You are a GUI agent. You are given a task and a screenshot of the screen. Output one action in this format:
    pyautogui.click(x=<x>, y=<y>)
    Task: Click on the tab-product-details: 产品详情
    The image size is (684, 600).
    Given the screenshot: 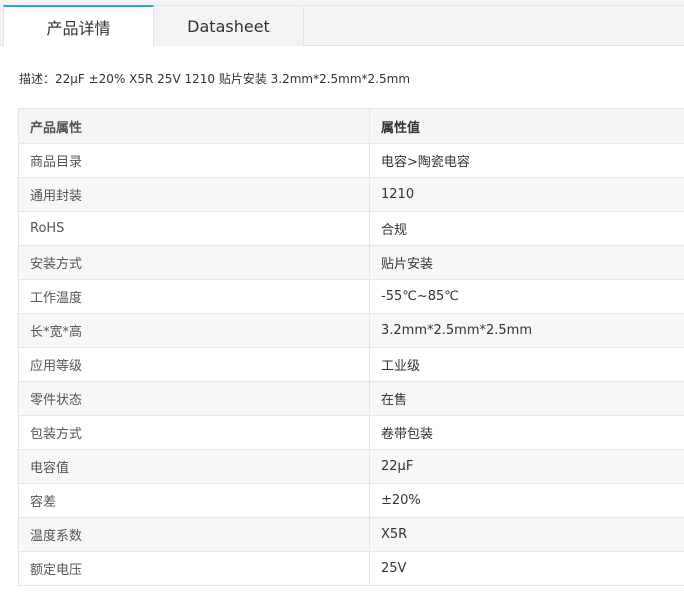 What is the action you would take?
    pyautogui.click(x=78, y=26)
    